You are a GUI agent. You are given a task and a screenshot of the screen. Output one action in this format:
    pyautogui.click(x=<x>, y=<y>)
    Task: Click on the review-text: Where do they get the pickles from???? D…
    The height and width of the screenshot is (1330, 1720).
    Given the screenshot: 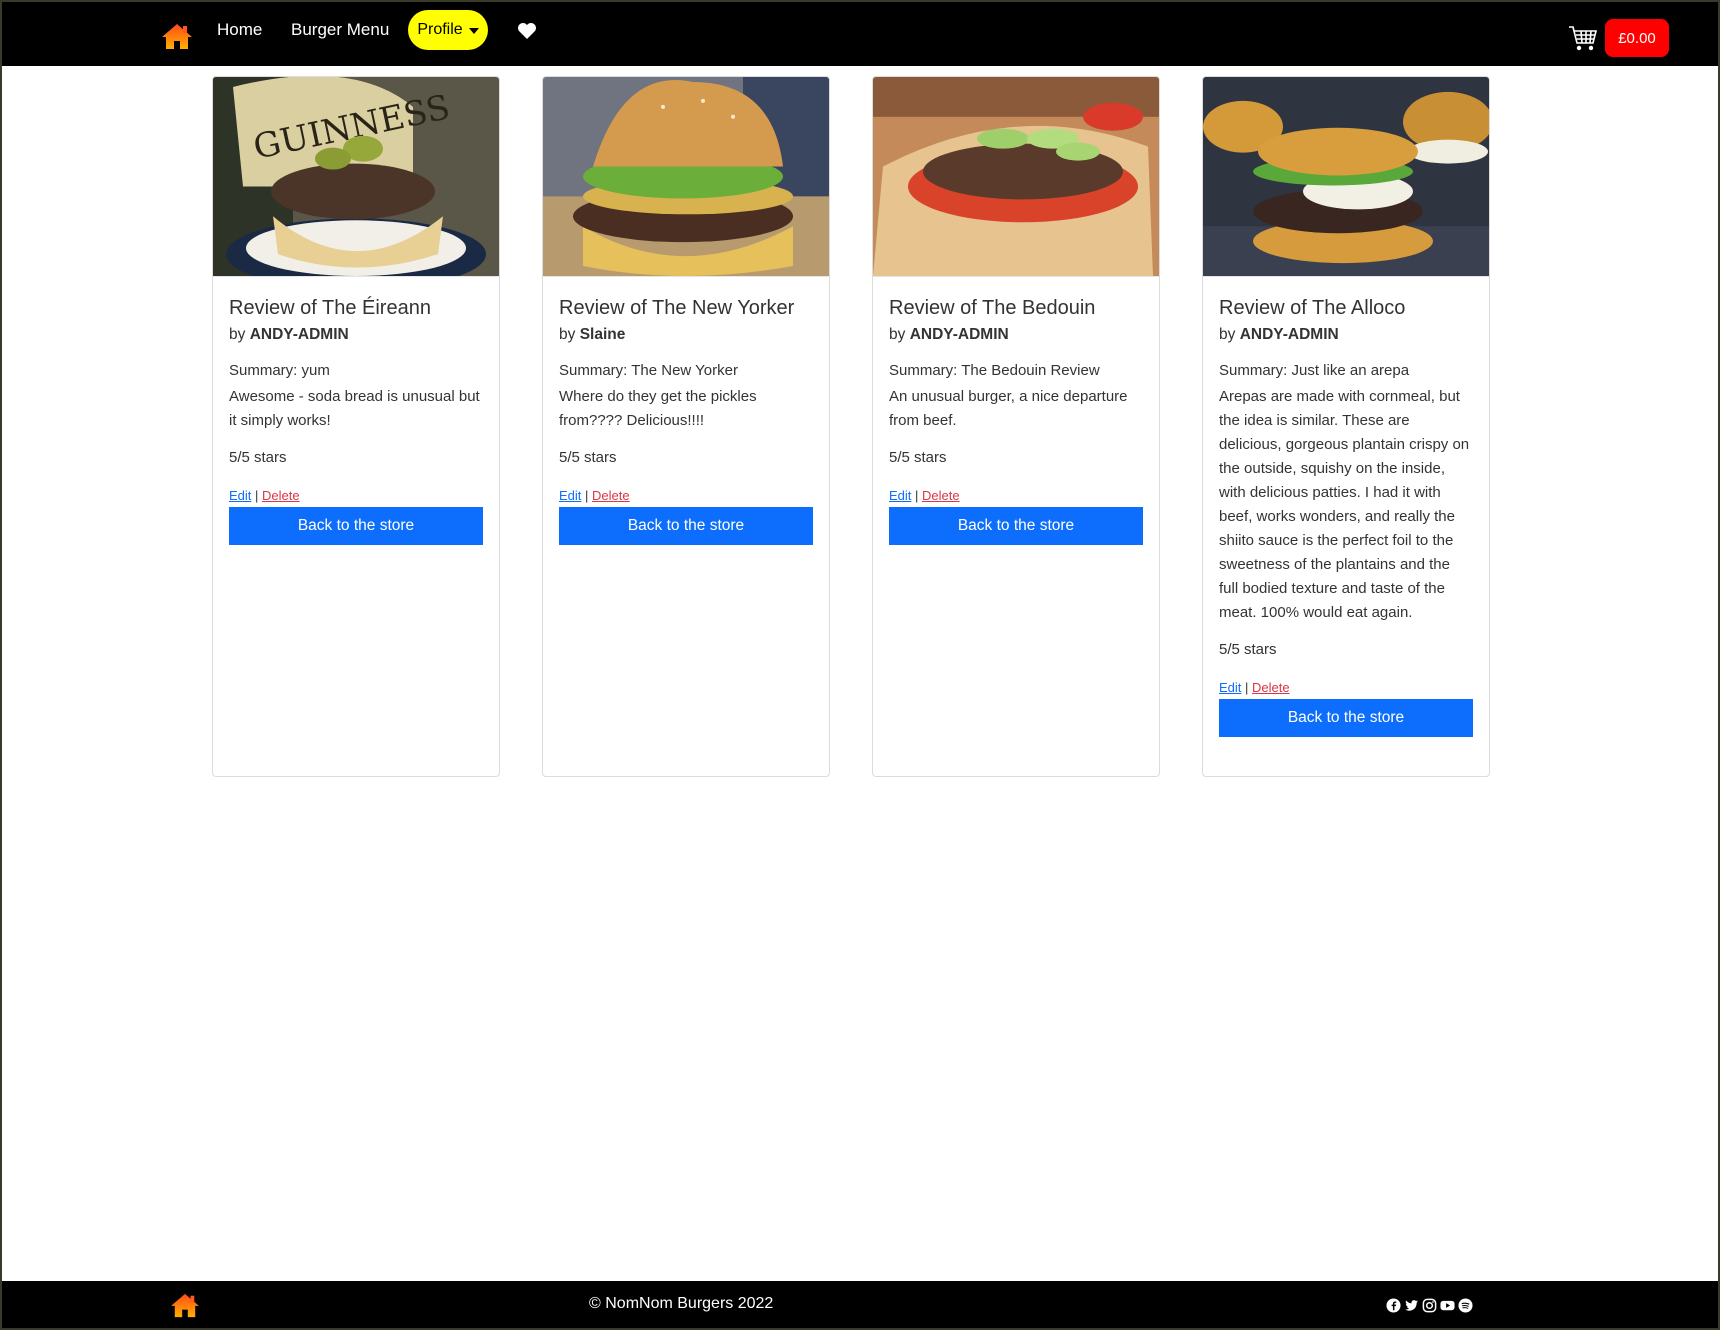 What is the action you would take?
    pyautogui.click(x=658, y=408)
    